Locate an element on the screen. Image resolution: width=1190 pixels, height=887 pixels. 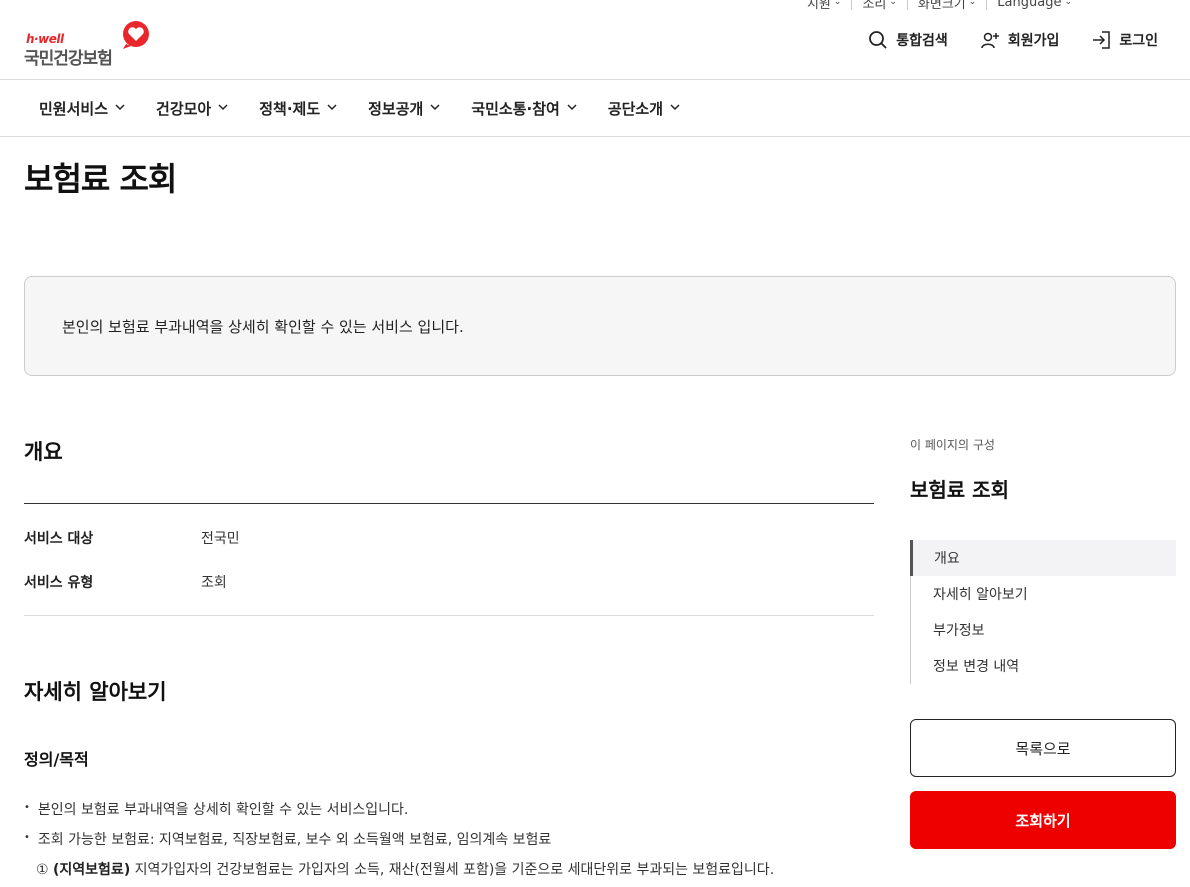
toc-item-details: 자세히 알아보기 is located at coordinates (1043, 594).